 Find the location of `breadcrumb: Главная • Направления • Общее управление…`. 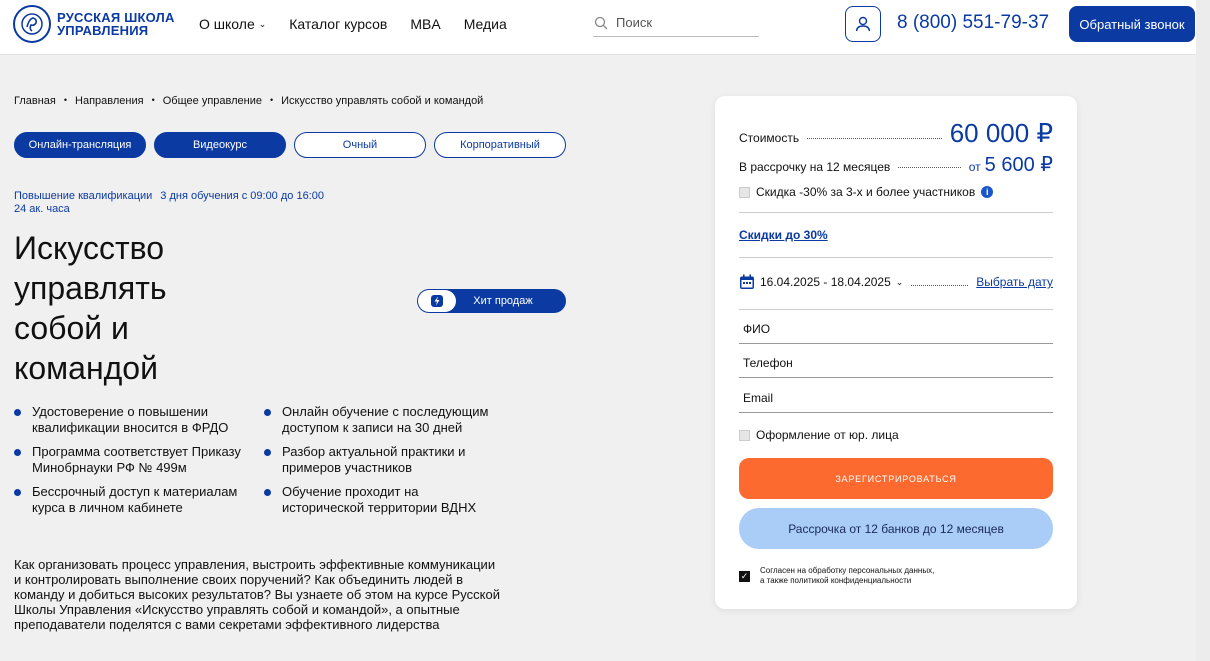

breadcrumb: Главная • Направления • Общее управление… is located at coordinates (248, 101).